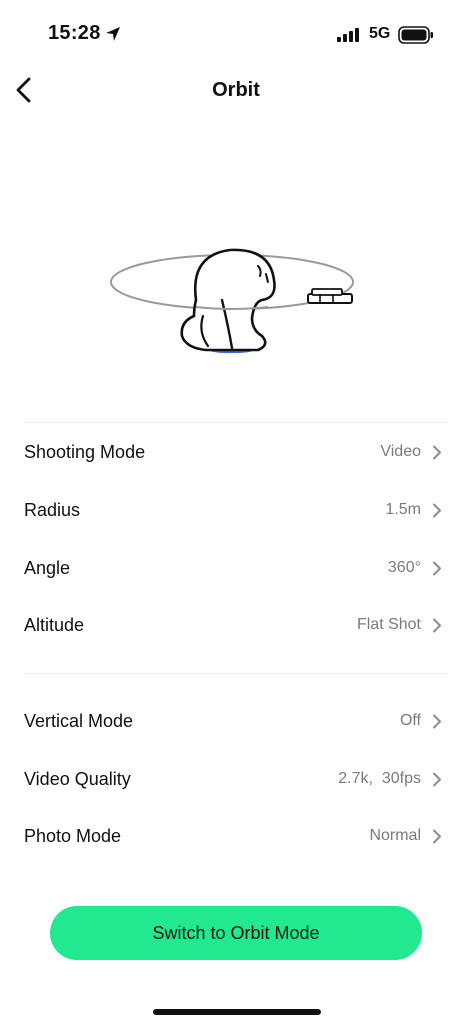  Describe the element at coordinates (379, 778) in the screenshot. I see `row-value: 2.7k, 30fps` at that location.